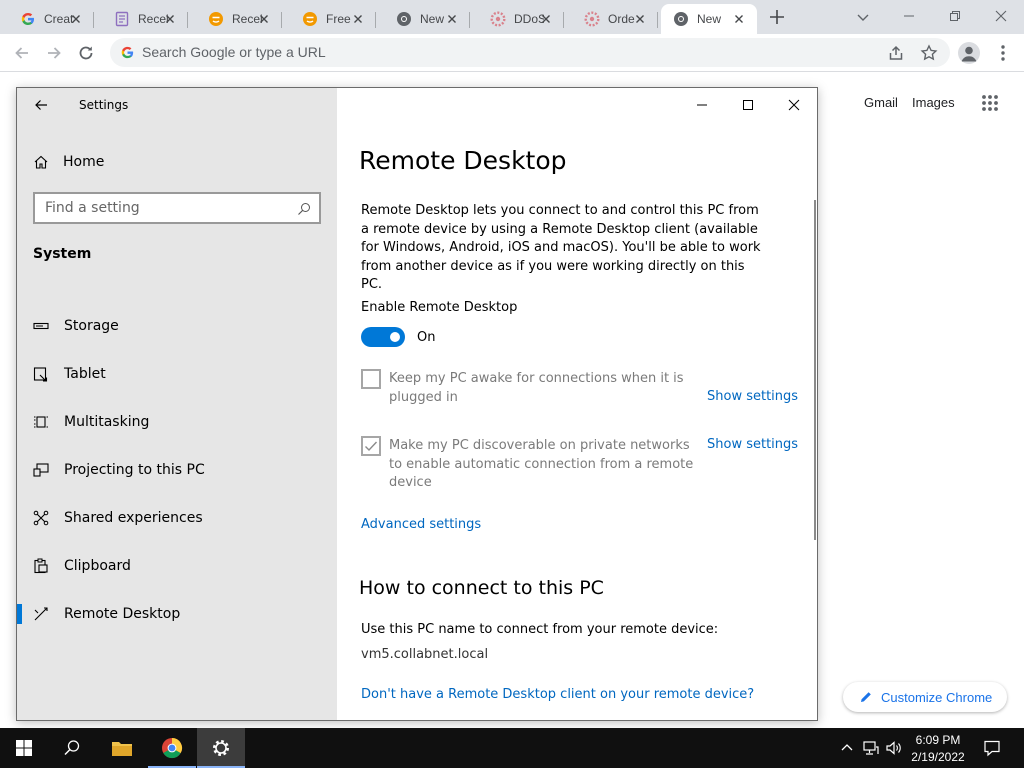  I want to click on advanced-settings-link: Advanced settings, so click(421, 524).